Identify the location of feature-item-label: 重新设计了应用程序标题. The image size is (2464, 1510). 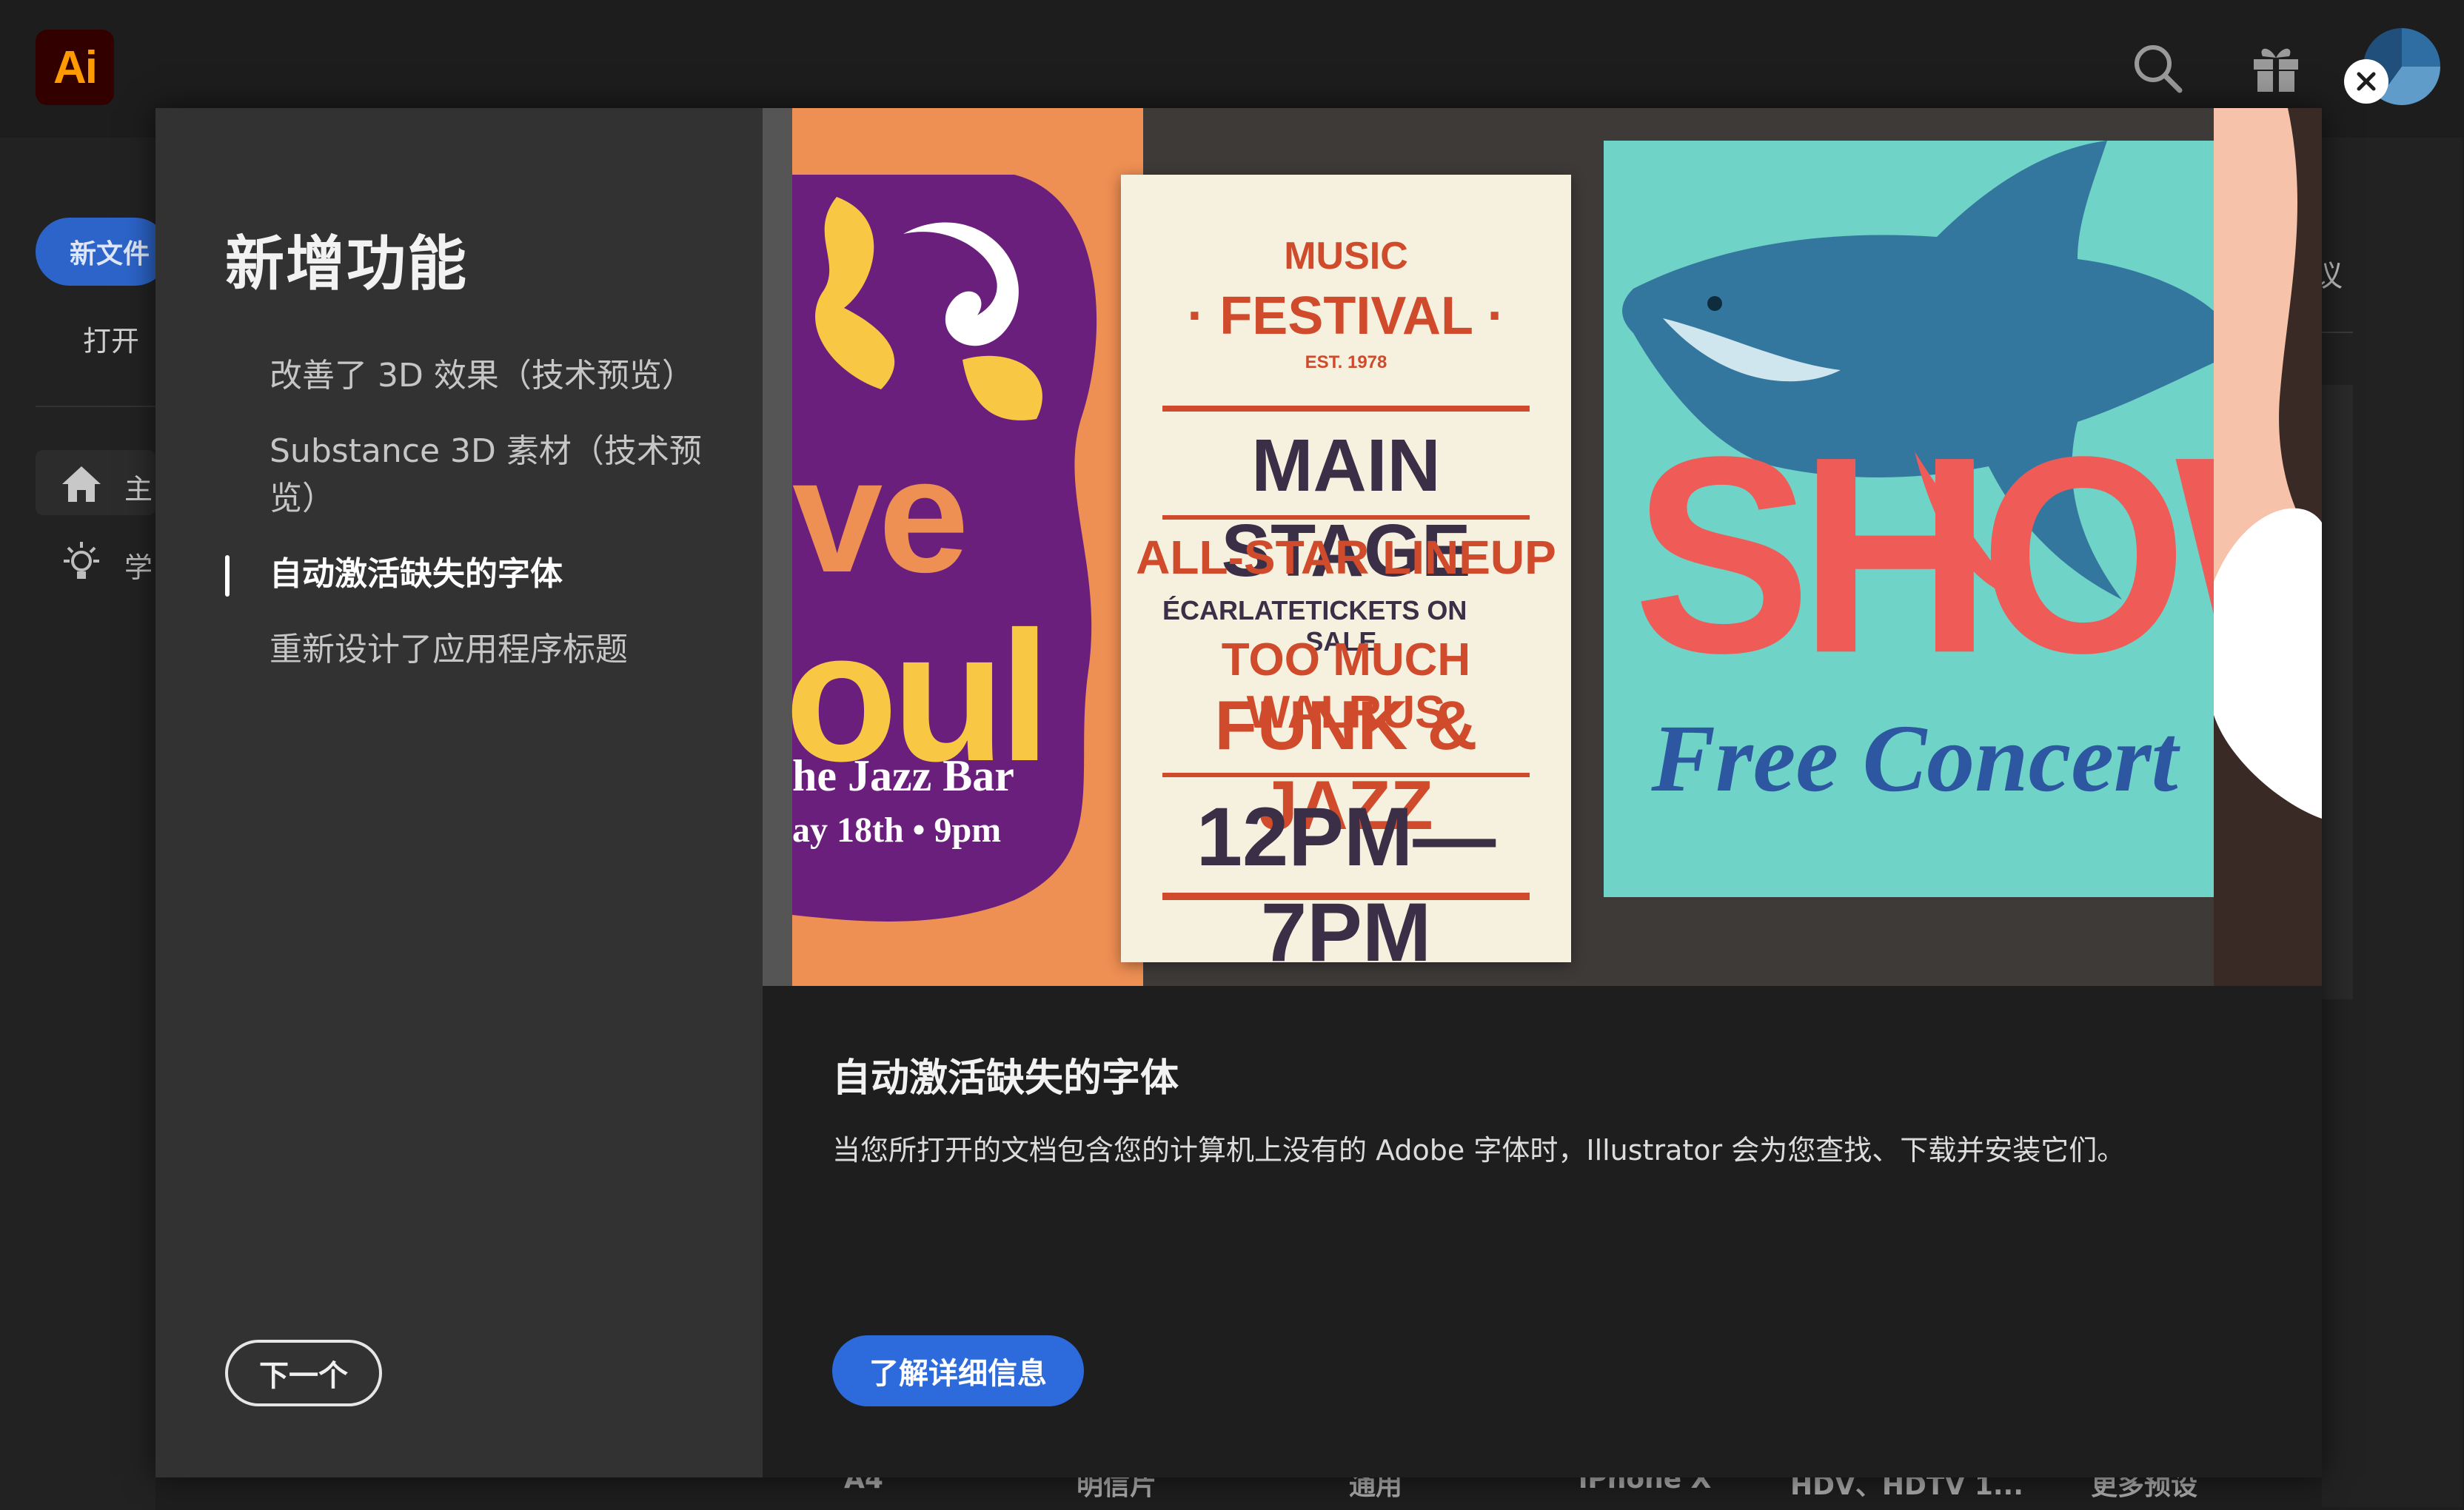
(449, 649).